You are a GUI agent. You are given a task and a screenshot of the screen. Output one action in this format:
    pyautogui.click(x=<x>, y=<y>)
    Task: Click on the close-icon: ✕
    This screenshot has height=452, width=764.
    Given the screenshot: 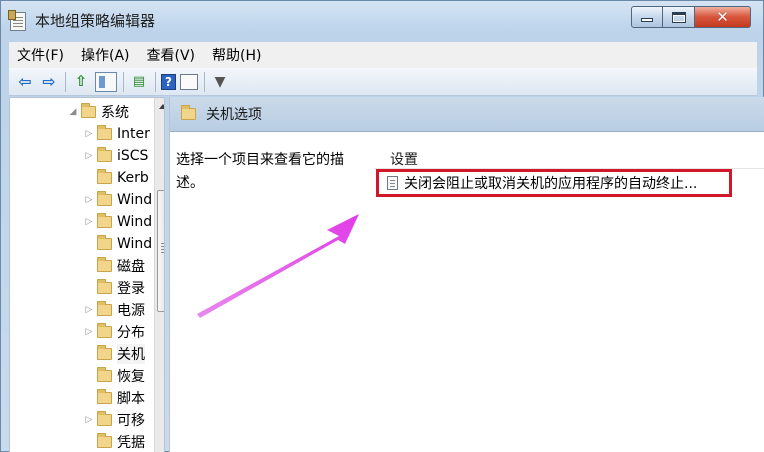 What is the action you would take?
    pyautogui.click(x=722, y=16)
    